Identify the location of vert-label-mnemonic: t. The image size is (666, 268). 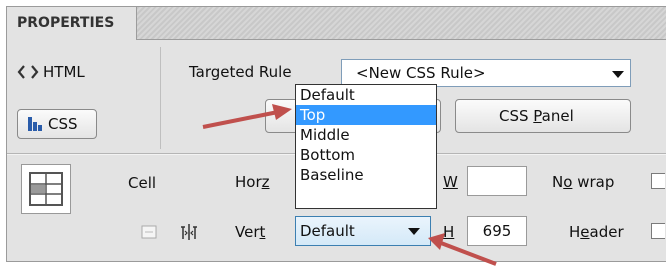
(262, 232).